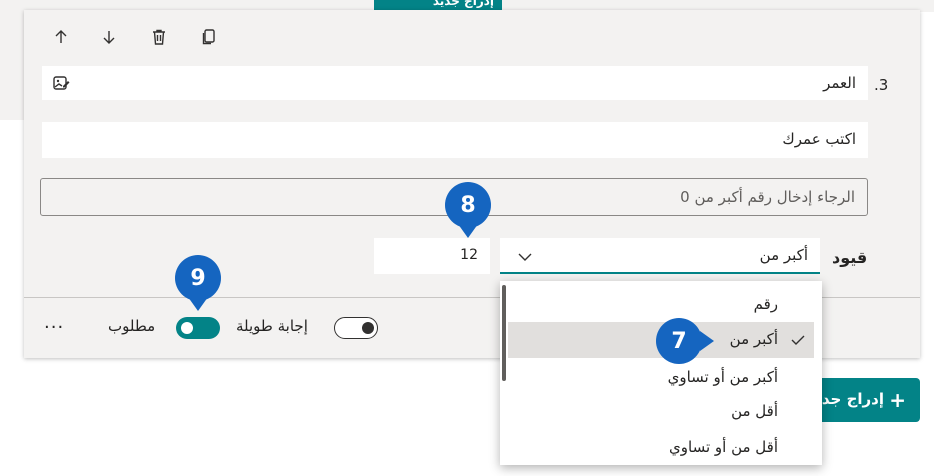 This screenshot has height=476, width=934. I want to click on answer-field: اكتب عمرك, so click(455, 140).